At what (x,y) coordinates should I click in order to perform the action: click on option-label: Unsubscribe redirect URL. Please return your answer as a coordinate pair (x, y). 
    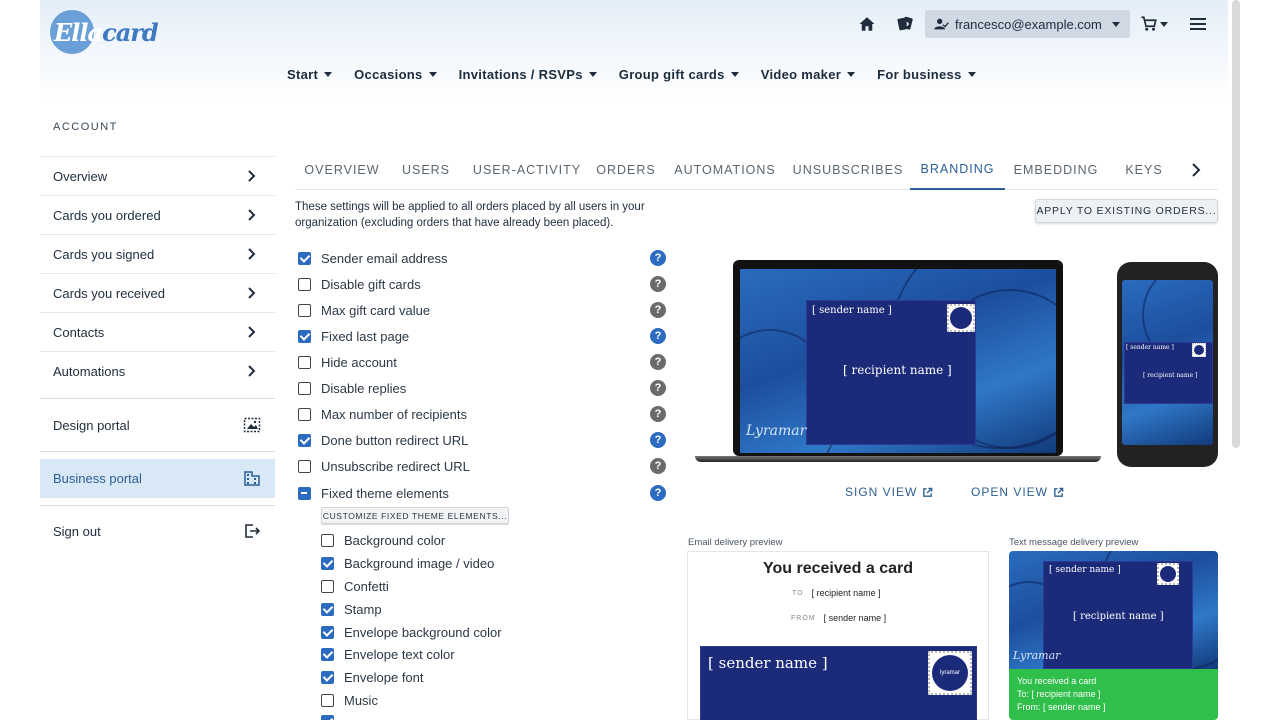
    Looking at the image, I should click on (395, 466).